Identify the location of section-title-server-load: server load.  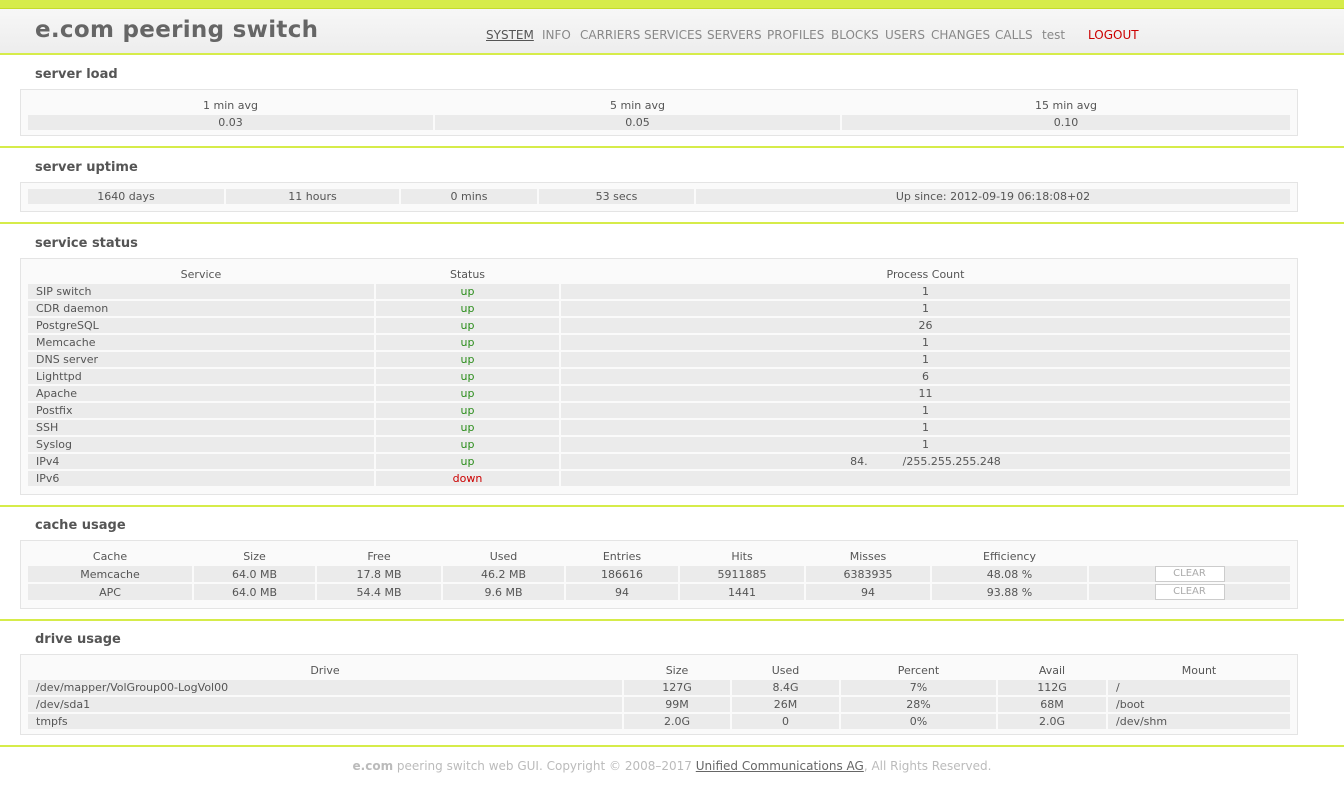
(76, 74).